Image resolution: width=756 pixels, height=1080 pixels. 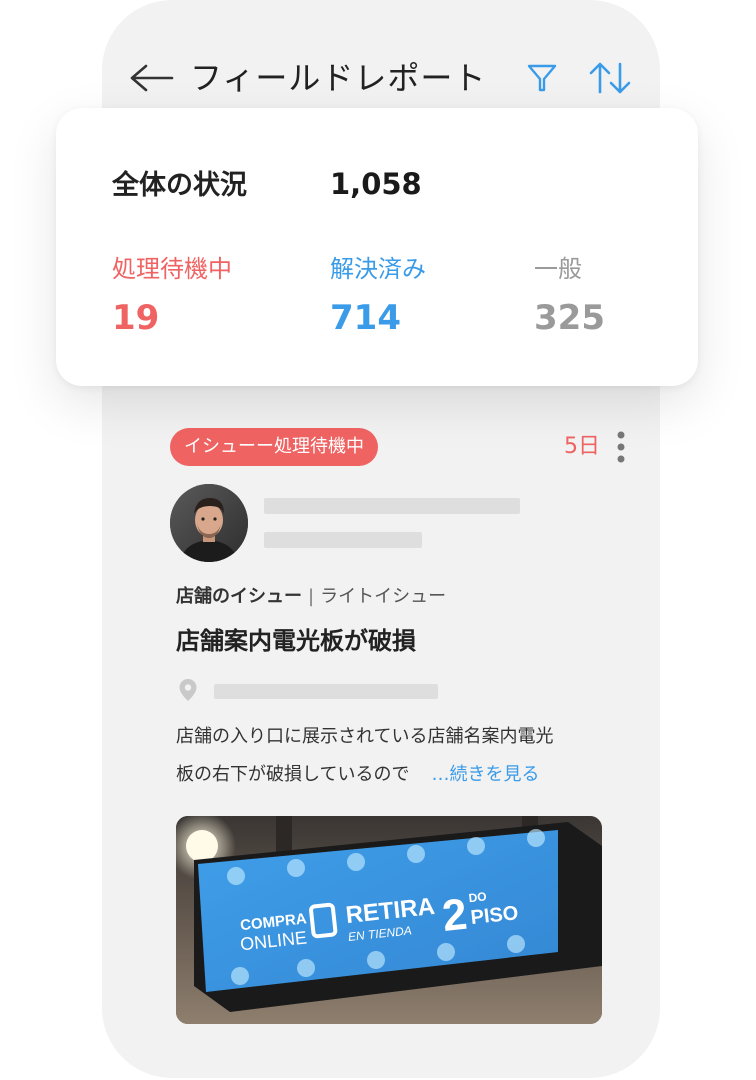 What do you see at coordinates (296, 641) in the screenshot?
I see `issue-title: 店舗案内電光板が破損` at bounding box center [296, 641].